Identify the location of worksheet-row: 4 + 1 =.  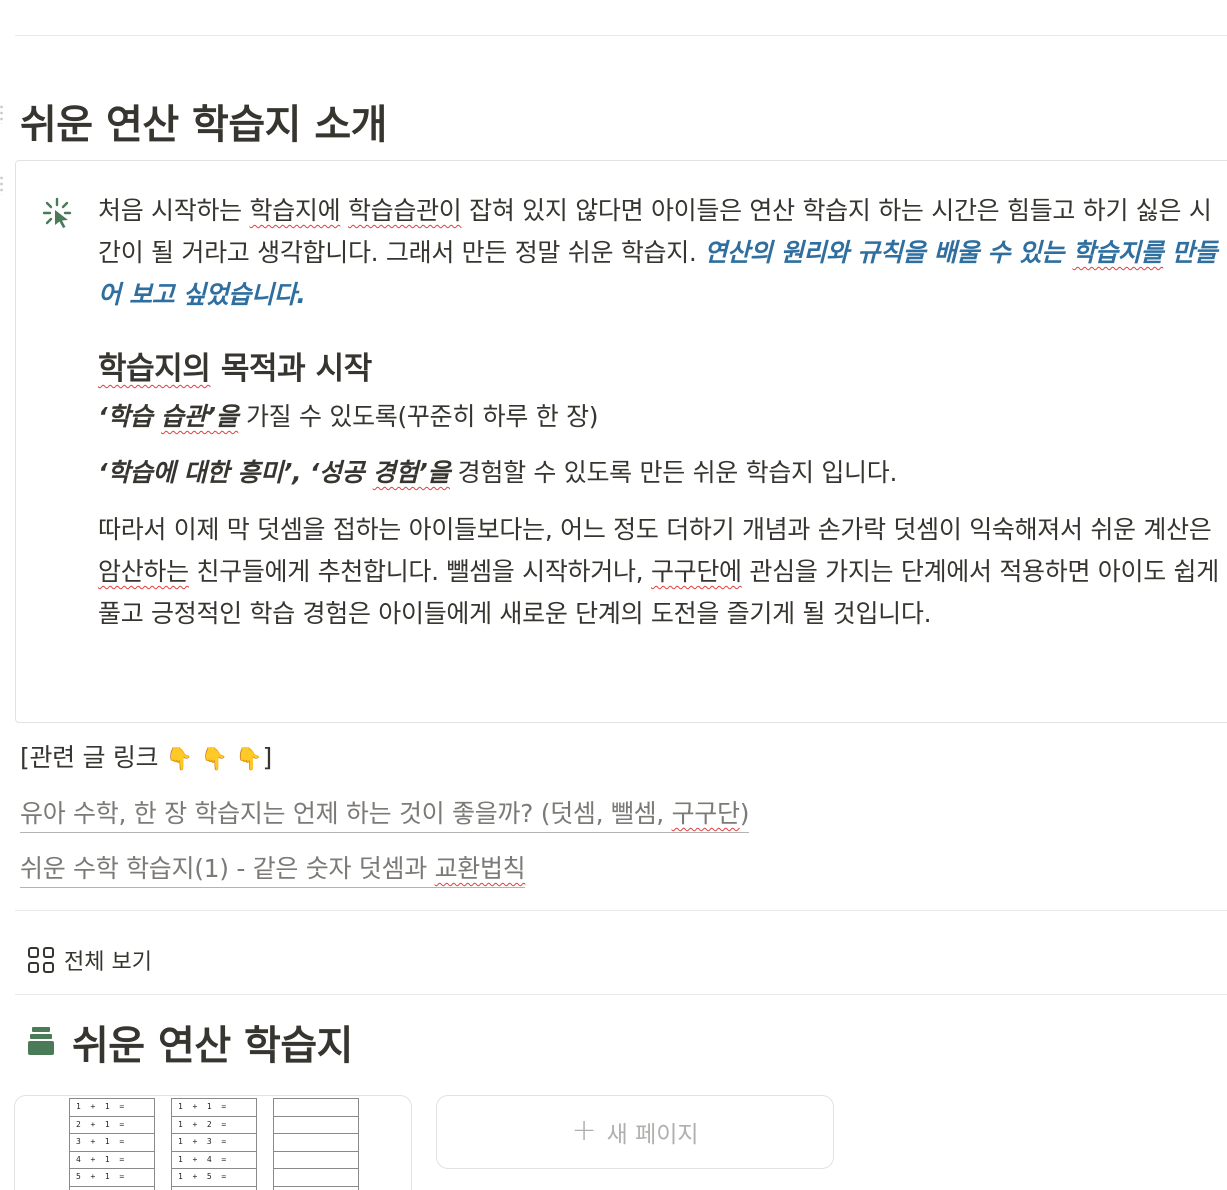
(112, 1160).